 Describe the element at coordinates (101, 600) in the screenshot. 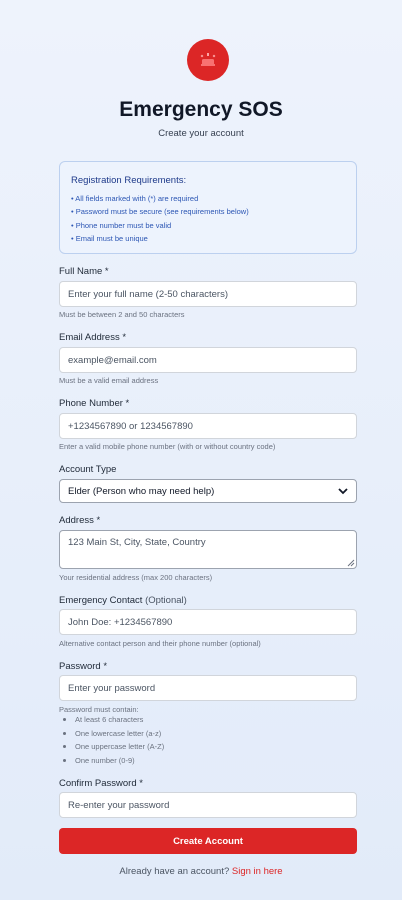

I see `emergency-contact-label-text: Emergency Contact` at that location.